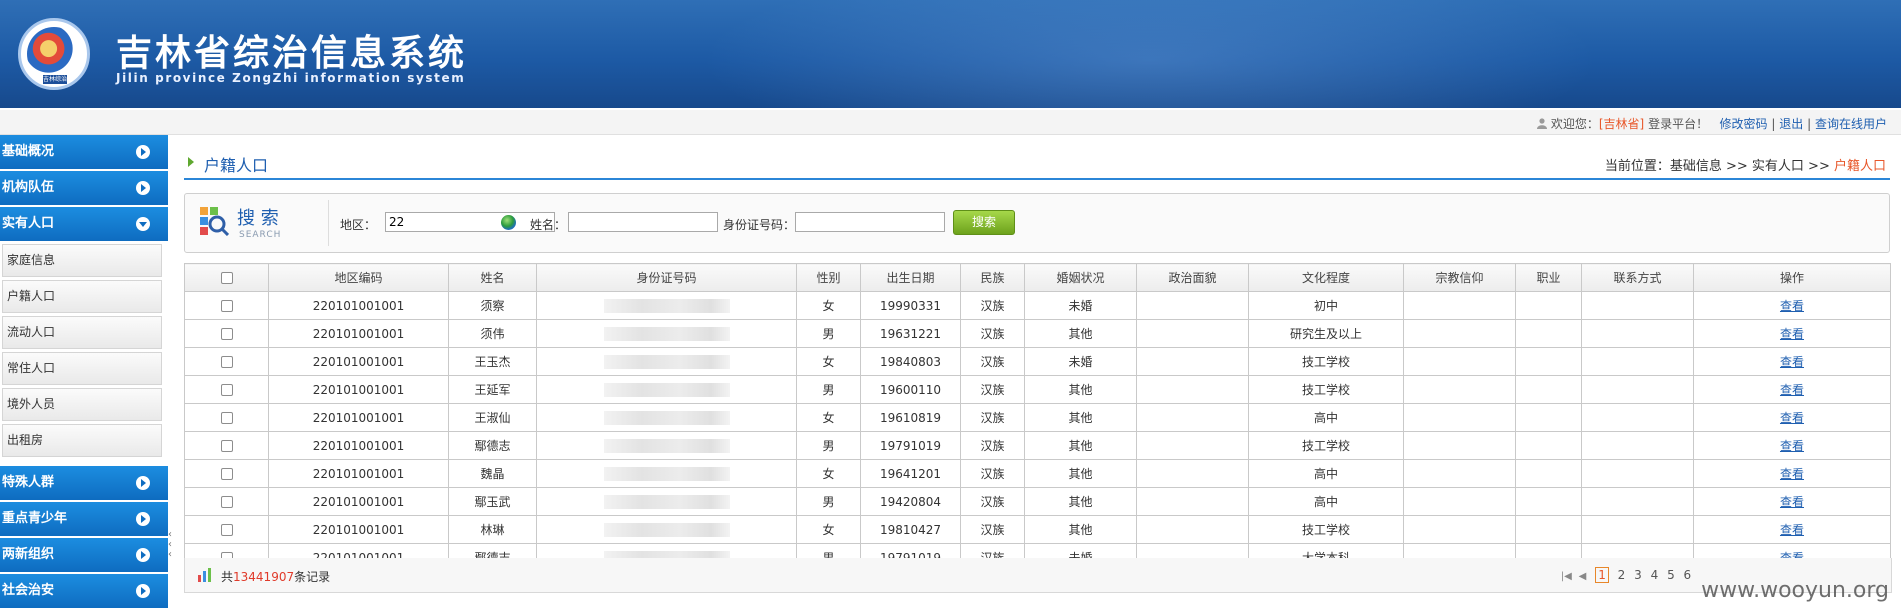 The width and height of the screenshot is (1901, 615). Describe the element at coordinates (84, 555) in the screenshot. I see `nav-item-new-organizations: 两新组织` at that location.